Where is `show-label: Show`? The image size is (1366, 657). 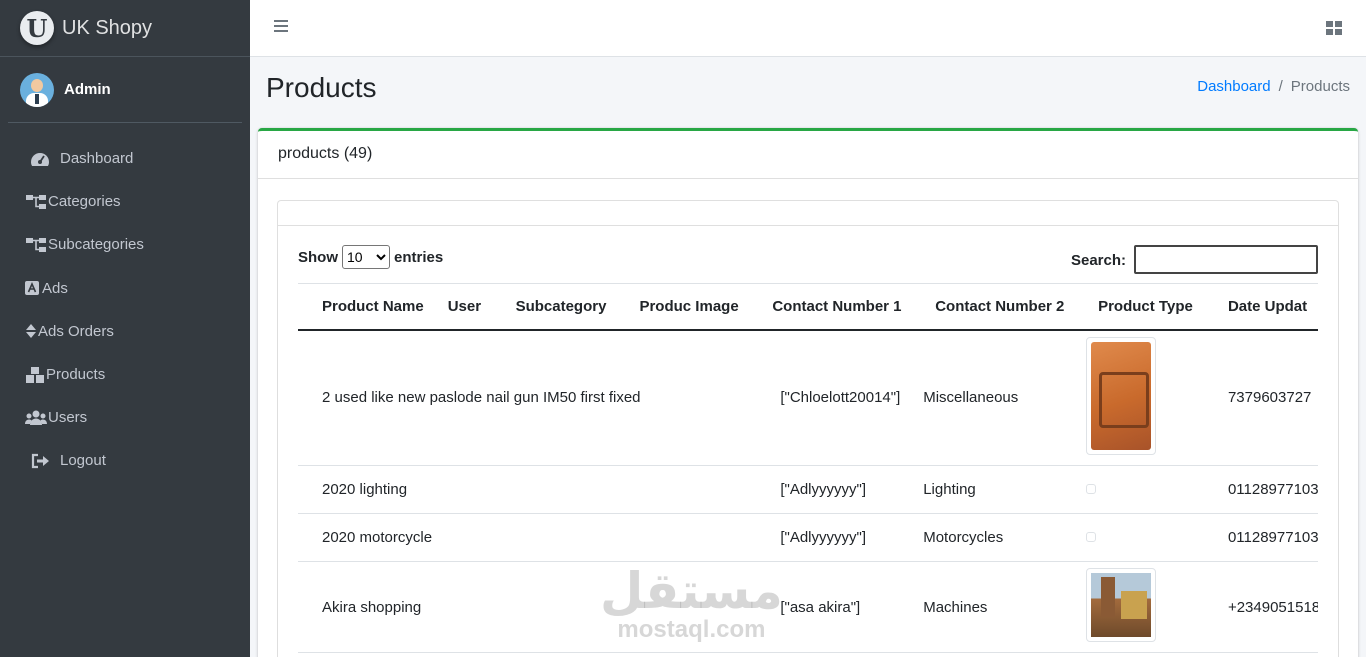 show-label: Show is located at coordinates (318, 257).